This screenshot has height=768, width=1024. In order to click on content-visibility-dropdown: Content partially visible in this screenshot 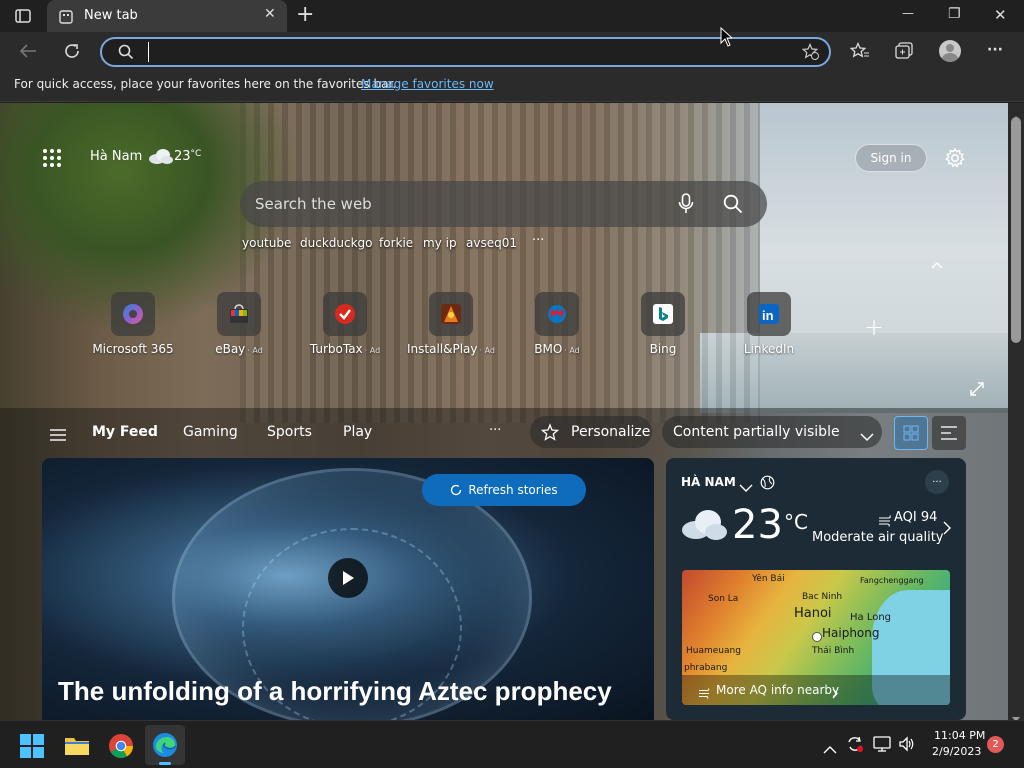, I will do `click(772, 432)`.